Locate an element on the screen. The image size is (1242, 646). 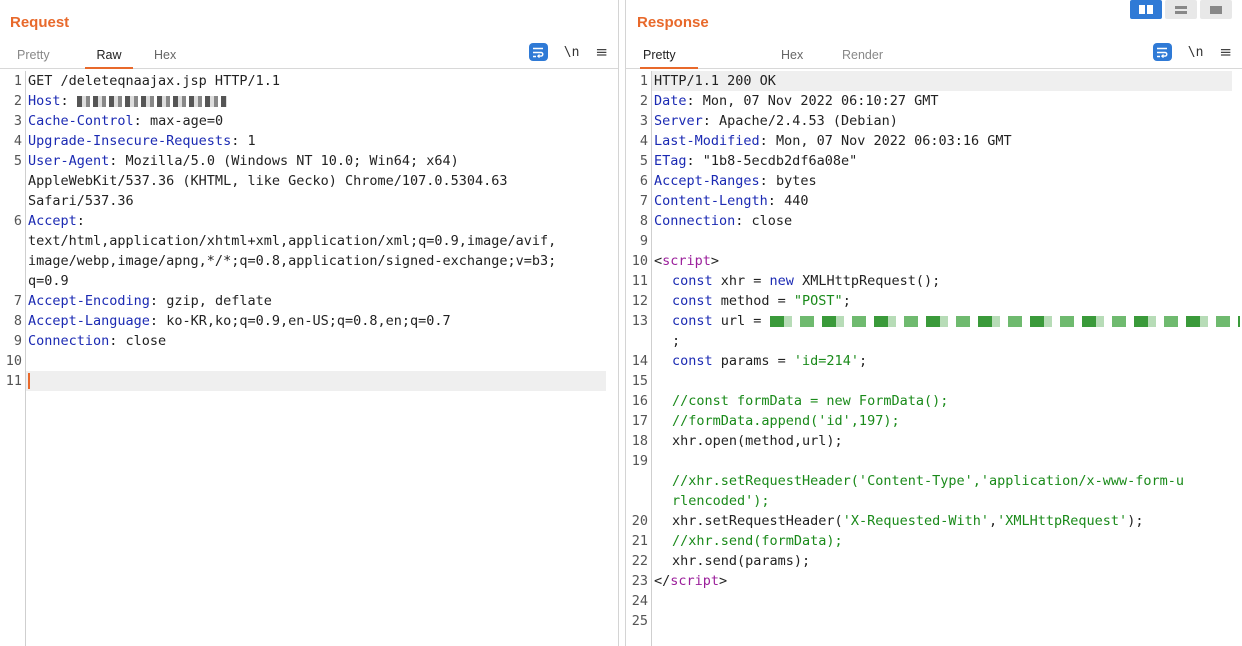
code-line: 18 xhr.open(method,url); is located at coordinates (737, 441).